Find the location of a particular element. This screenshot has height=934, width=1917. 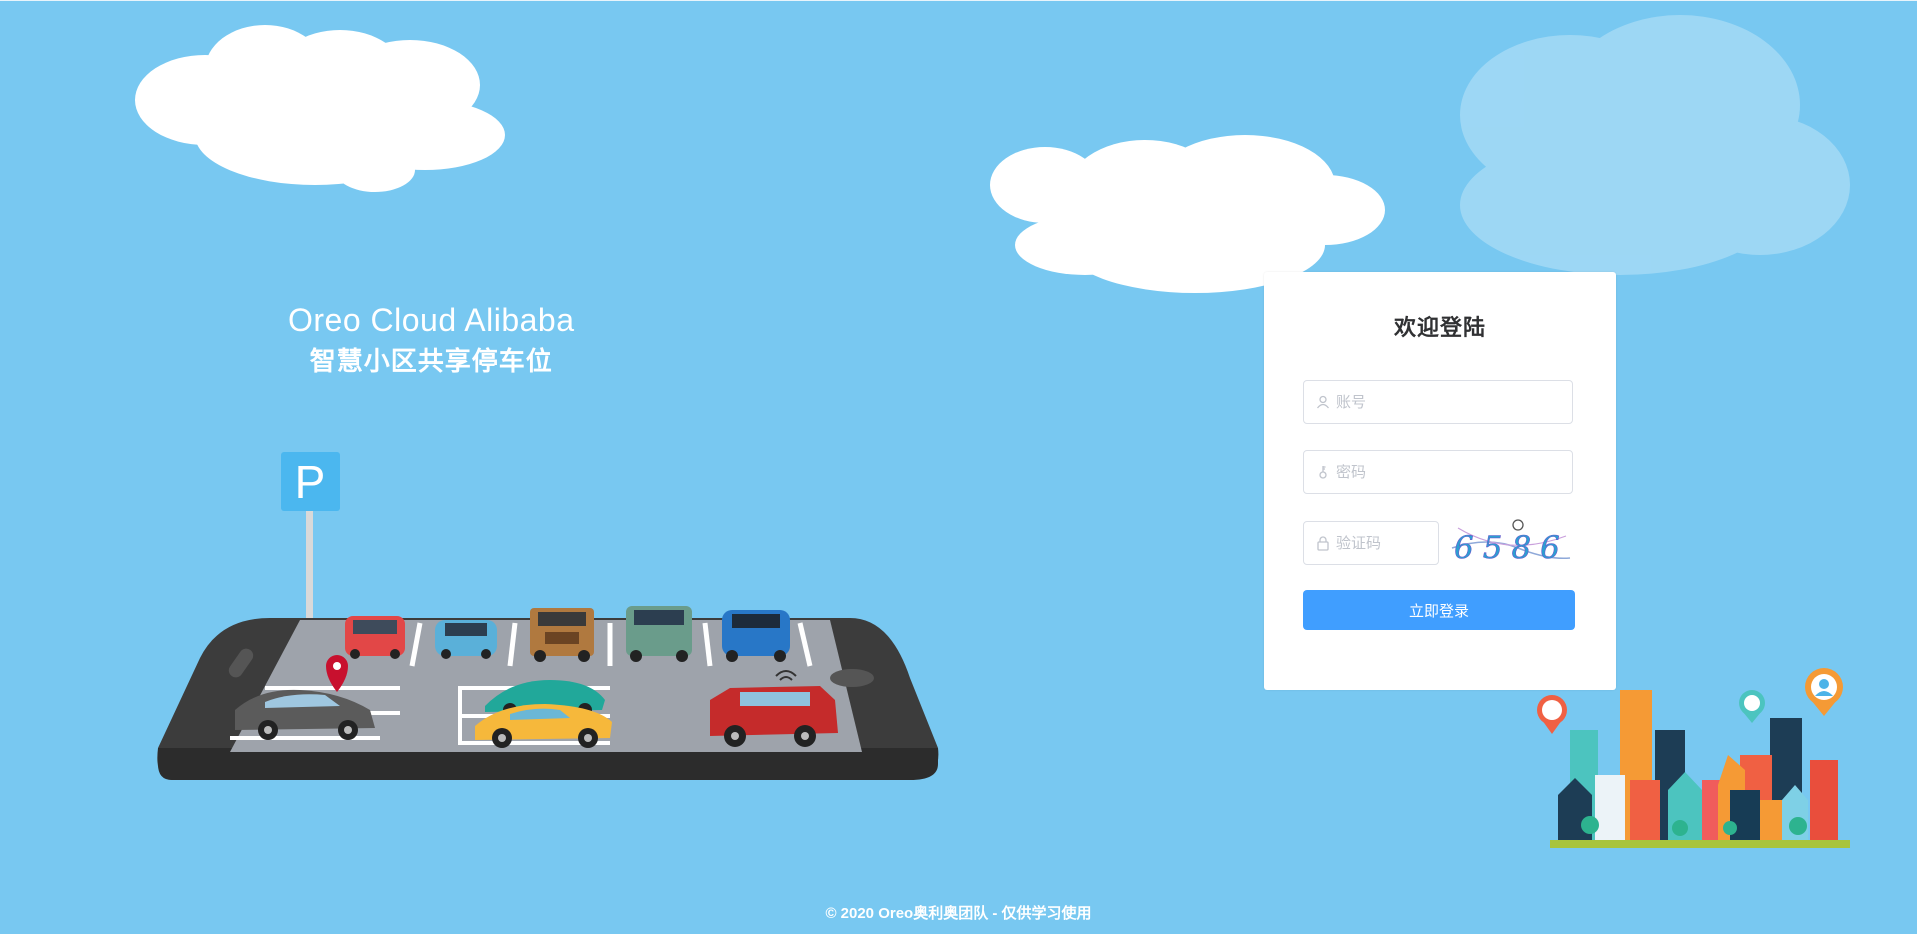

login-card: 欢迎登陆 6586 立即登录 is located at coordinates (1440, 481).